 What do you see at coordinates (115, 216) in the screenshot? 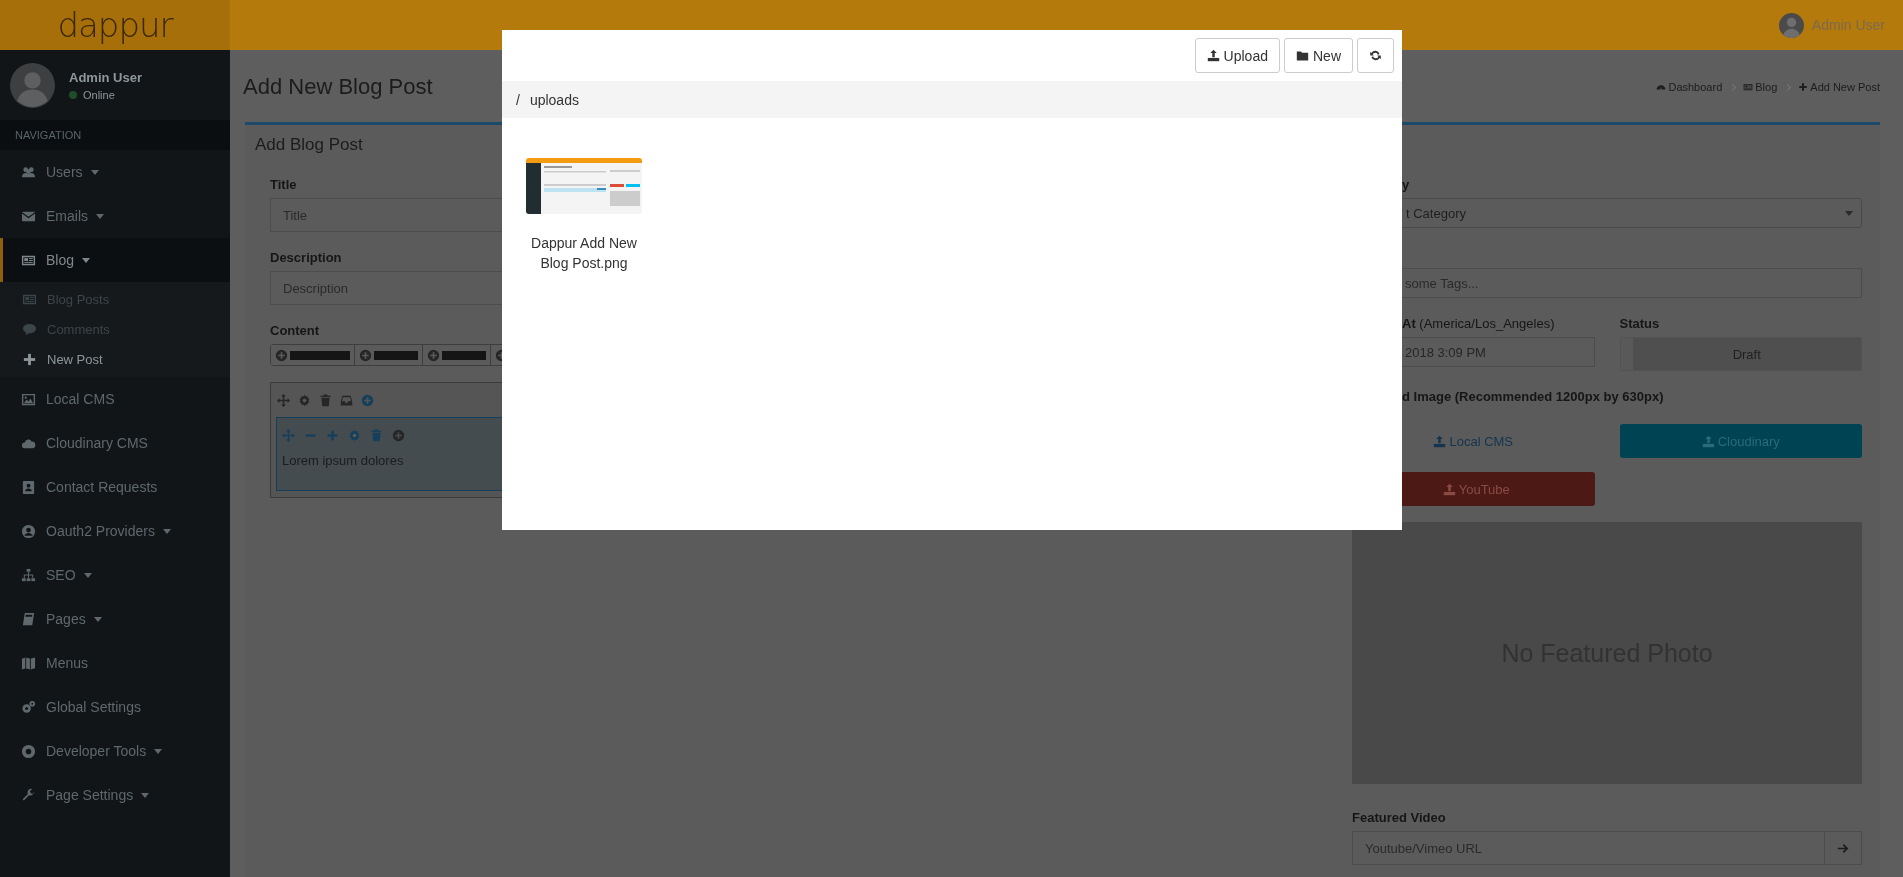
I see `nav-item: Emails` at bounding box center [115, 216].